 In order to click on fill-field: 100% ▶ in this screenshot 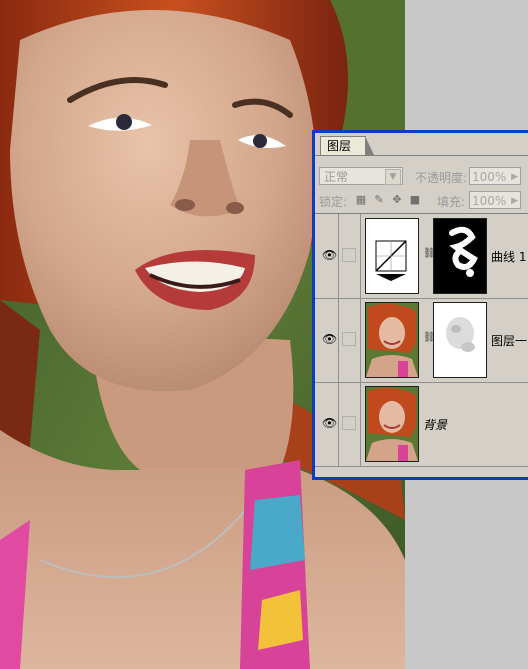, I will do `click(495, 200)`.